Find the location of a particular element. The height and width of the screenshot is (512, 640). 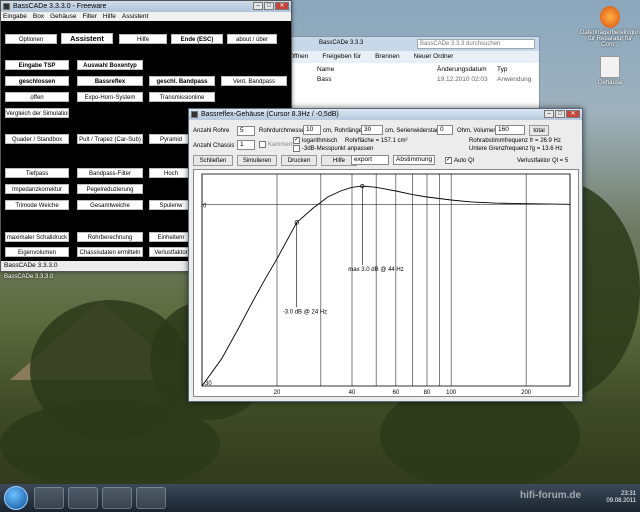

about-button: about / über is located at coordinates (252, 39).